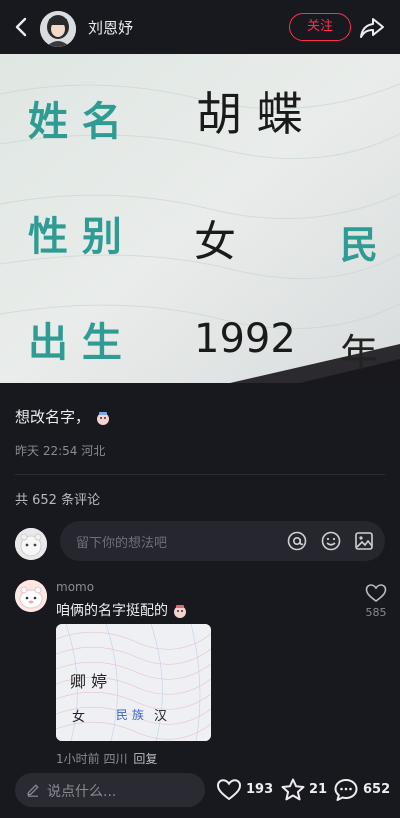 This screenshot has width=400, height=818. Describe the element at coordinates (376, 593) in the screenshot. I see `comment-like-icon` at that location.